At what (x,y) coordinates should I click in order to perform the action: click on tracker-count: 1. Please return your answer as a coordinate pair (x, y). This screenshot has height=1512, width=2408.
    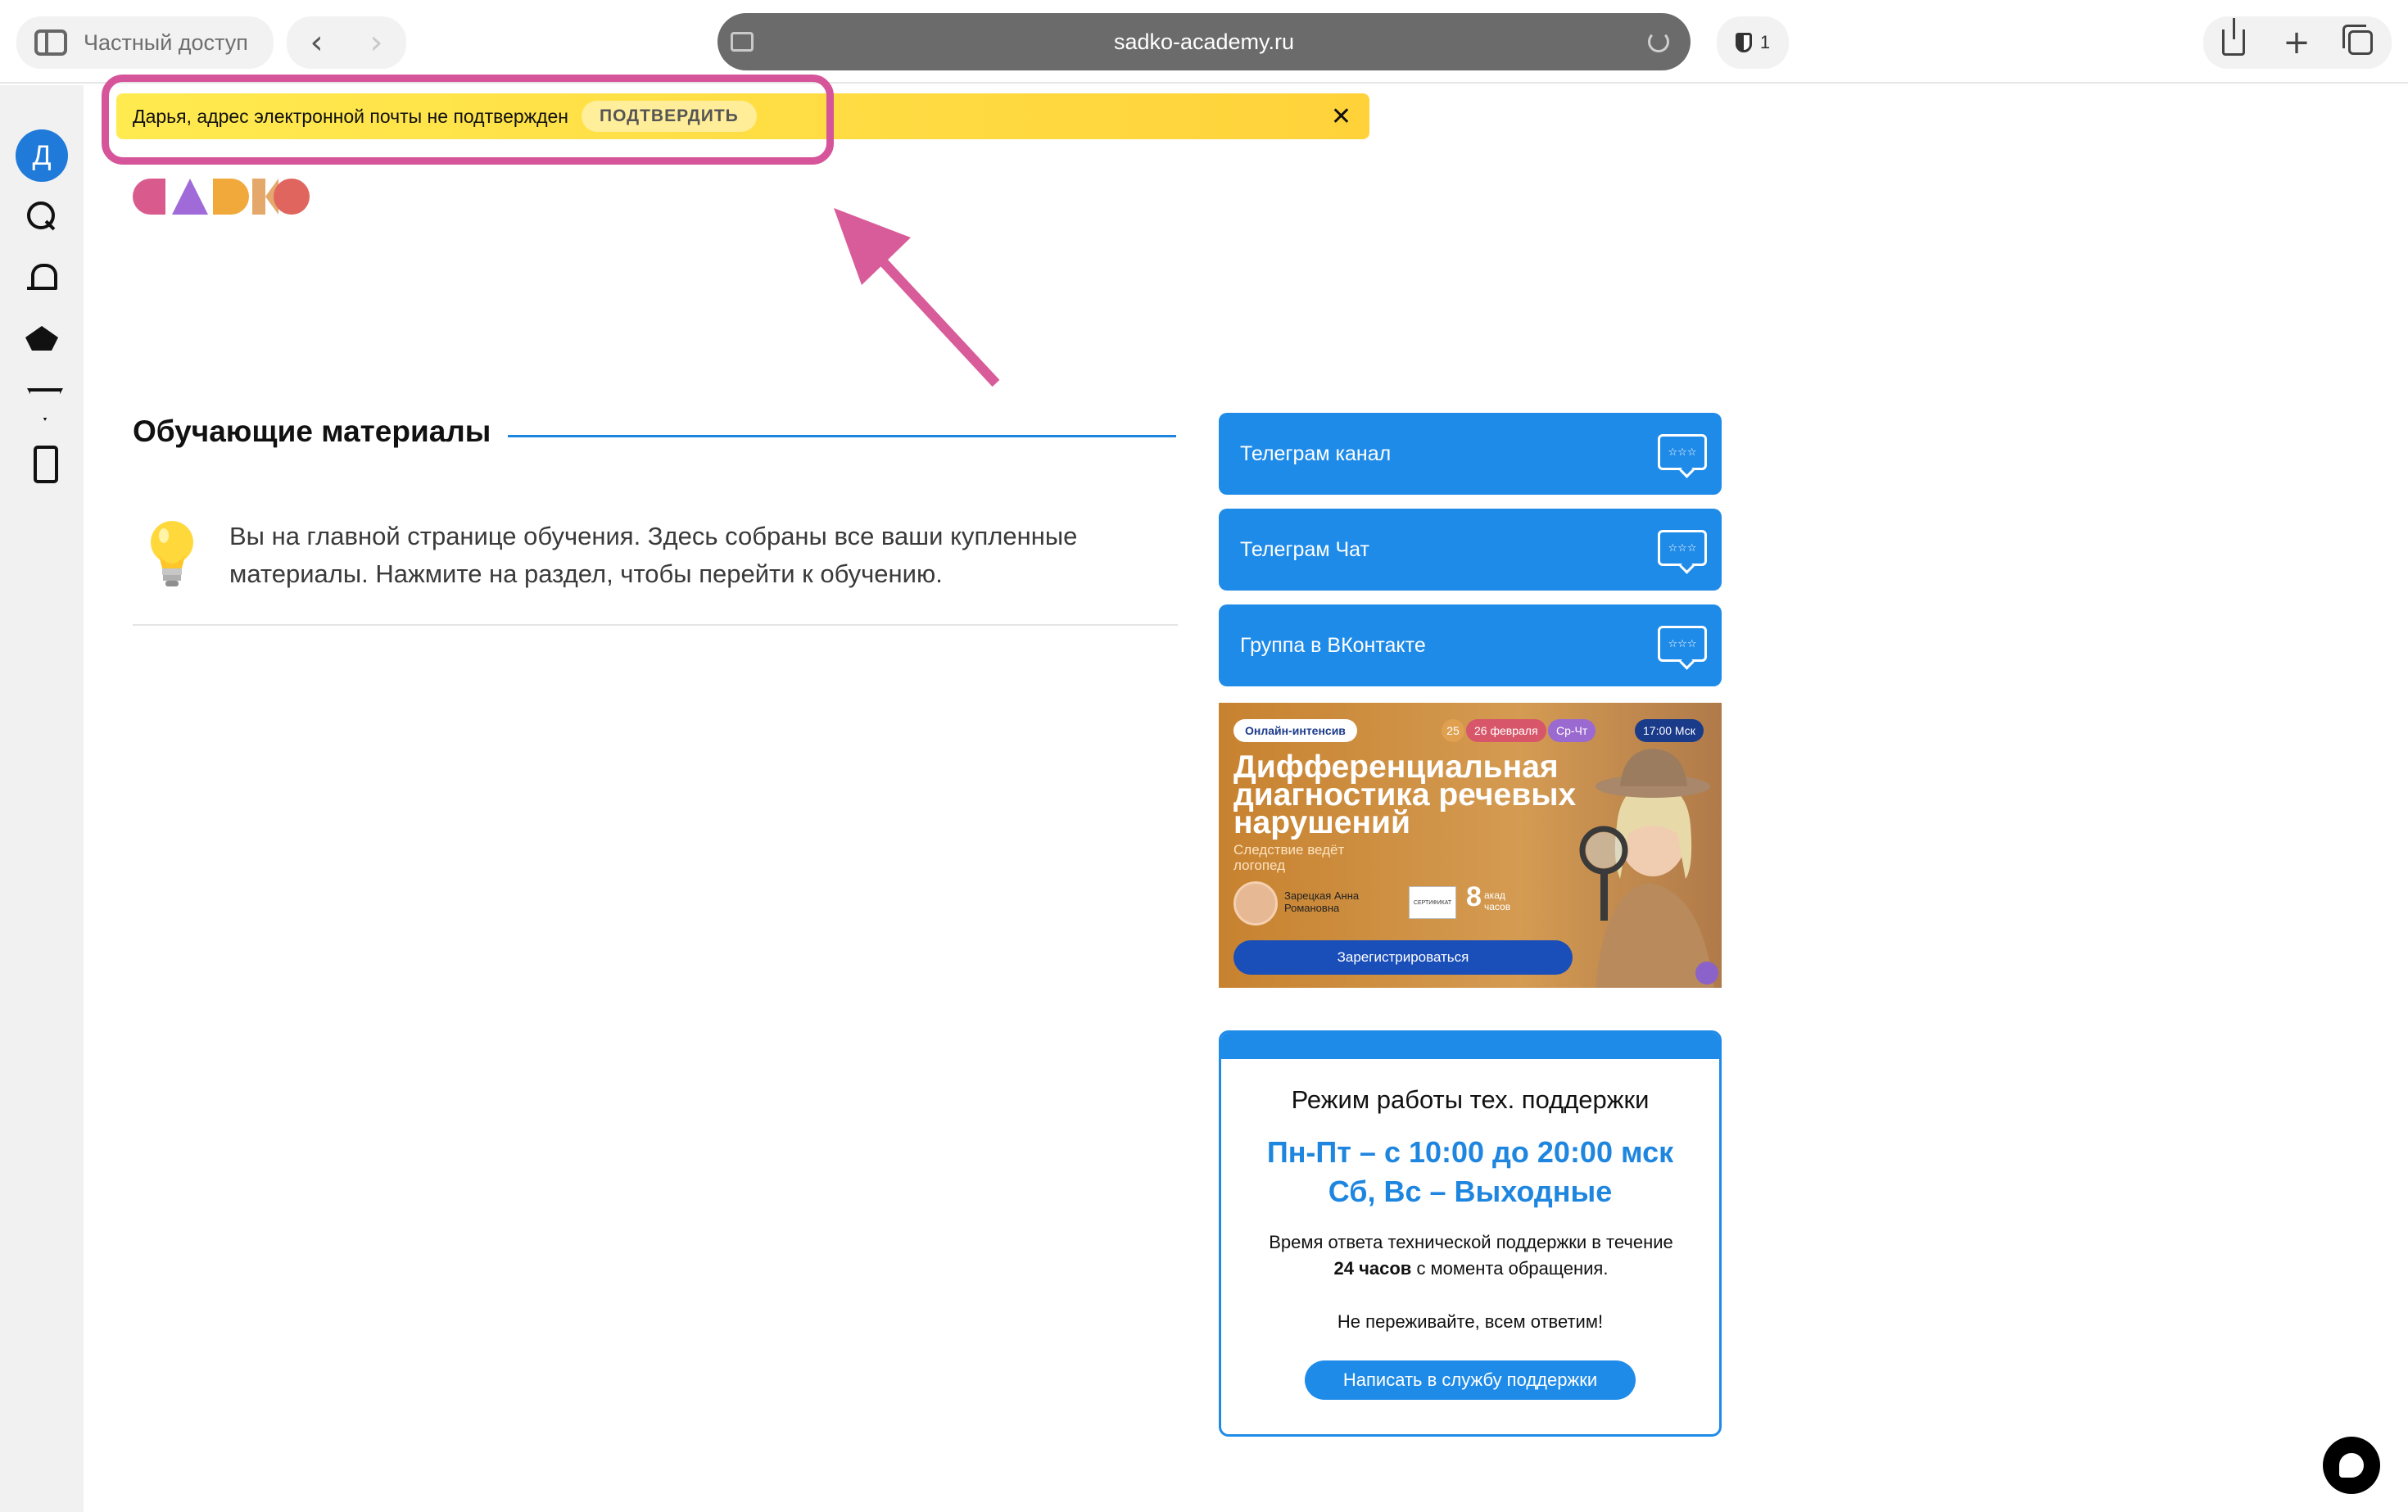
    Looking at the image, I should click on (1765, 42).